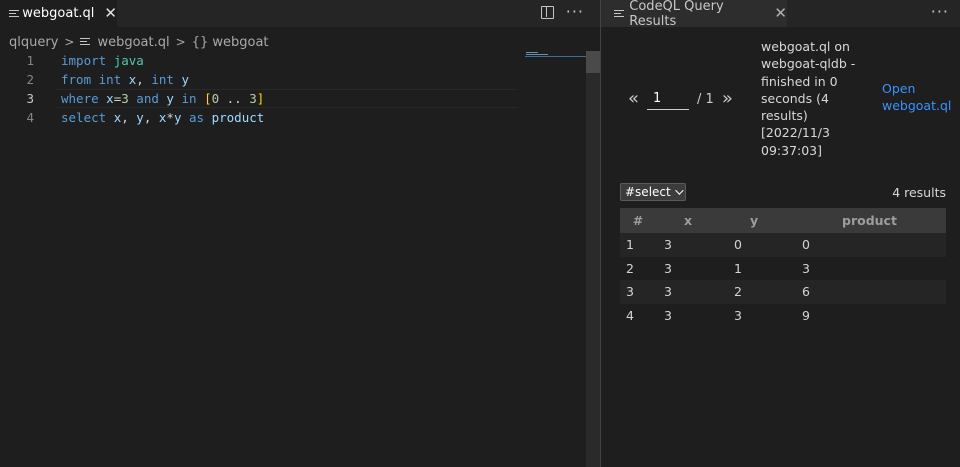 This screenshot has height=467, width=960. Describe the element at coordinates (679, 190) in the screenshot. I see `chevron-down-icon` at that location.